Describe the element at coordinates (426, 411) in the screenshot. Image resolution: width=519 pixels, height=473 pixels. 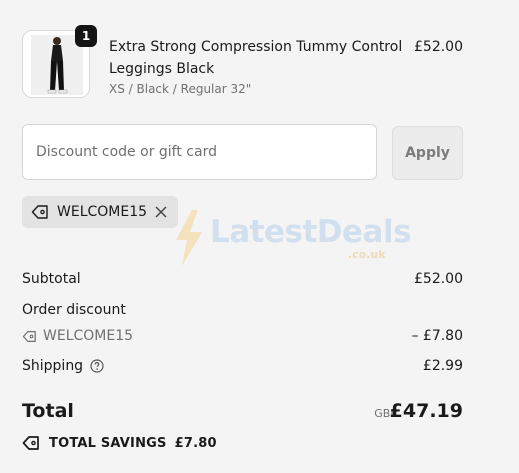
I see `total-value: £47.19` at that location.